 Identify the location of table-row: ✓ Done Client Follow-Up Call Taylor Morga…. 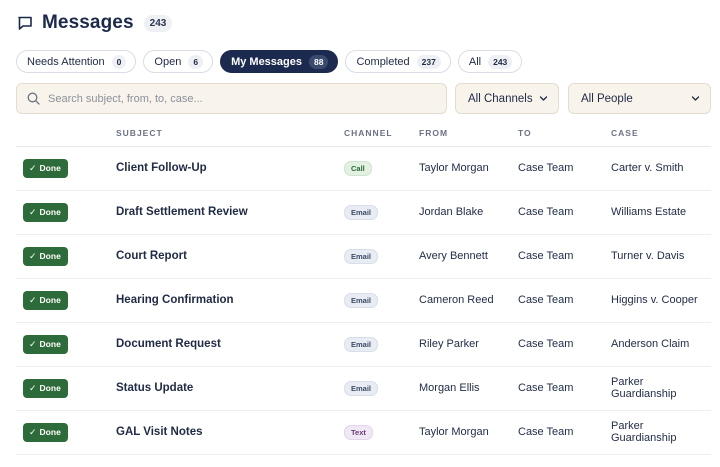
(363, 168).